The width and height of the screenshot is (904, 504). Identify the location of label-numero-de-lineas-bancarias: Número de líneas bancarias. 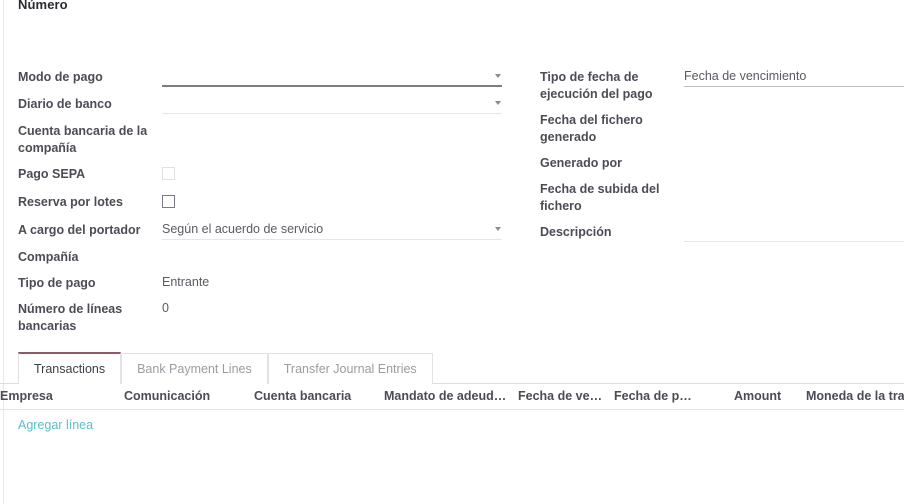
(70, 317).